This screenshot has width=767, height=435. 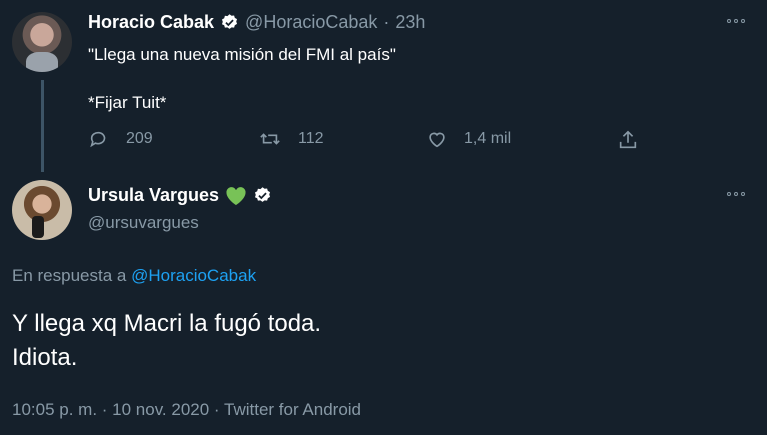 What do you see at coordinates (311, 138) in the screenshot?
I see `retweet-count: 112` at bounding box center [311, 138].